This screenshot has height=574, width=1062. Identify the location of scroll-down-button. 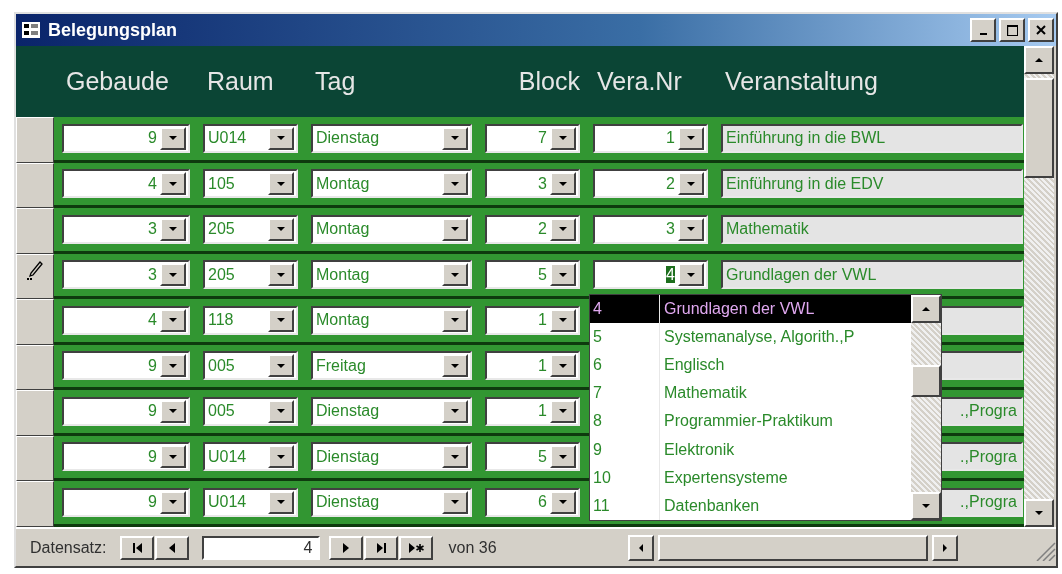
(926, 506).